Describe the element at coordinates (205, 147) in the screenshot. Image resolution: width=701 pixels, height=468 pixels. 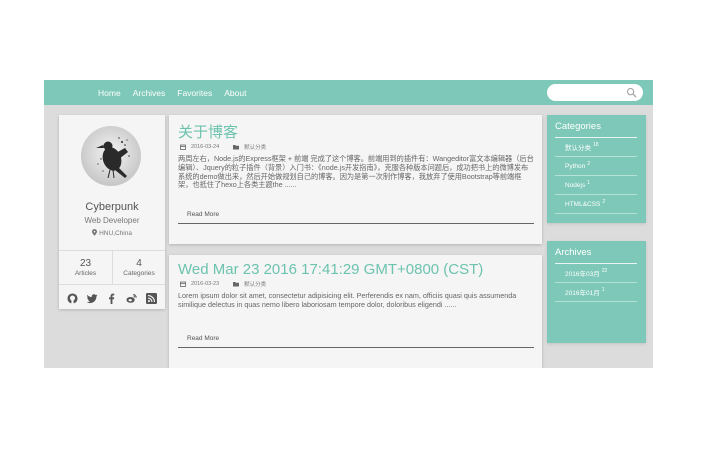
I see `post-date: 2016-03-24` at that location.